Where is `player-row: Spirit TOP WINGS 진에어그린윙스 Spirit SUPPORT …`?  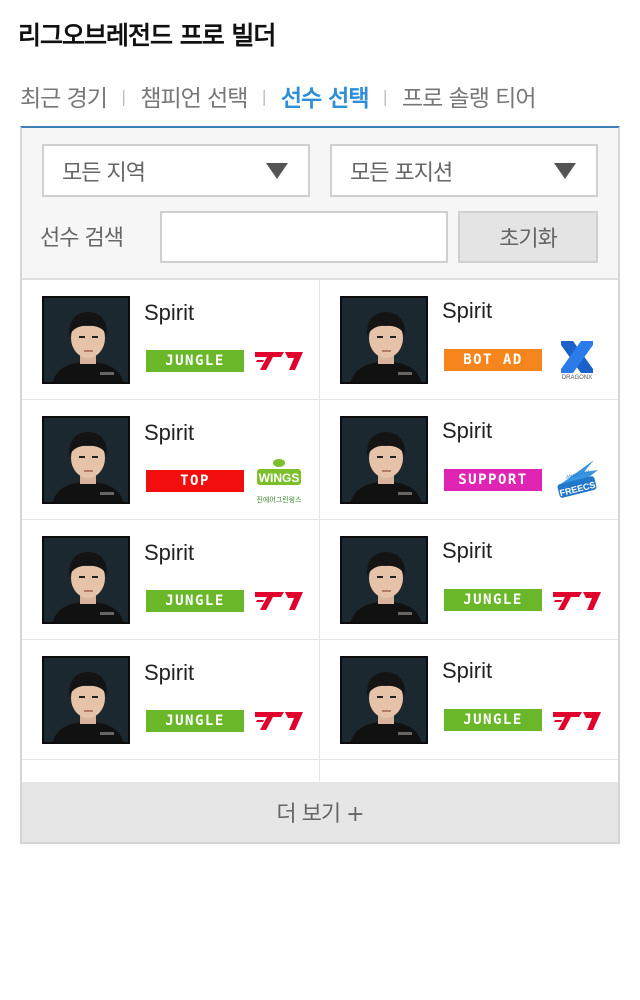
player-row: Spirit TOP WINGS 진에어그린윙스 Spirit SUPPORT … is located at coordinates (320, 460).